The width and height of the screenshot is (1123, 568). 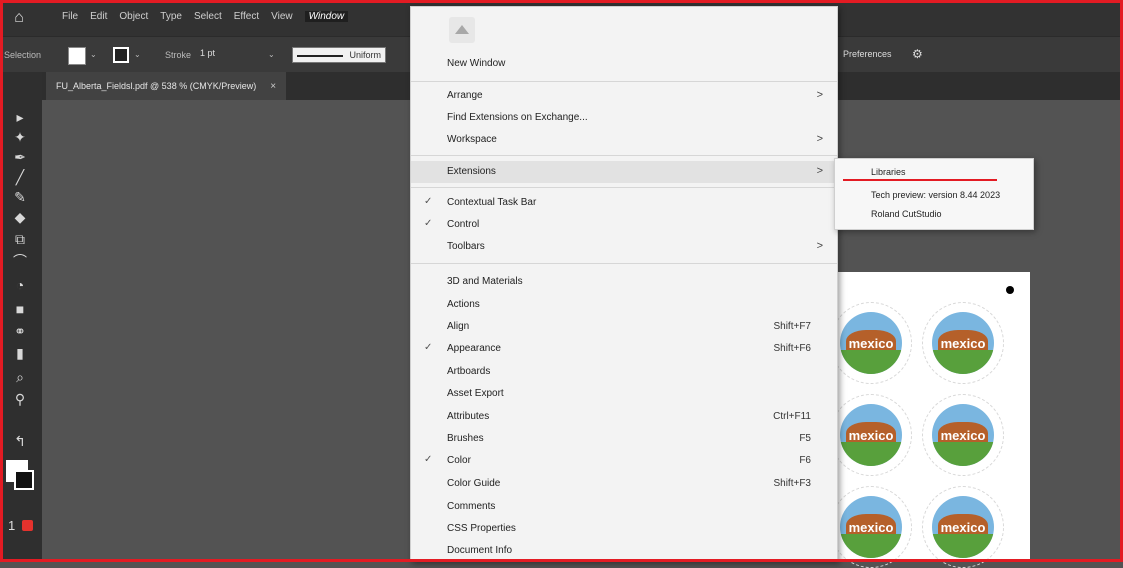 What do you see at coordinates (492, 202) in the screenshot?
I see `menu-item-label: Contextual Task Bar` at bounding box center [492, 202].